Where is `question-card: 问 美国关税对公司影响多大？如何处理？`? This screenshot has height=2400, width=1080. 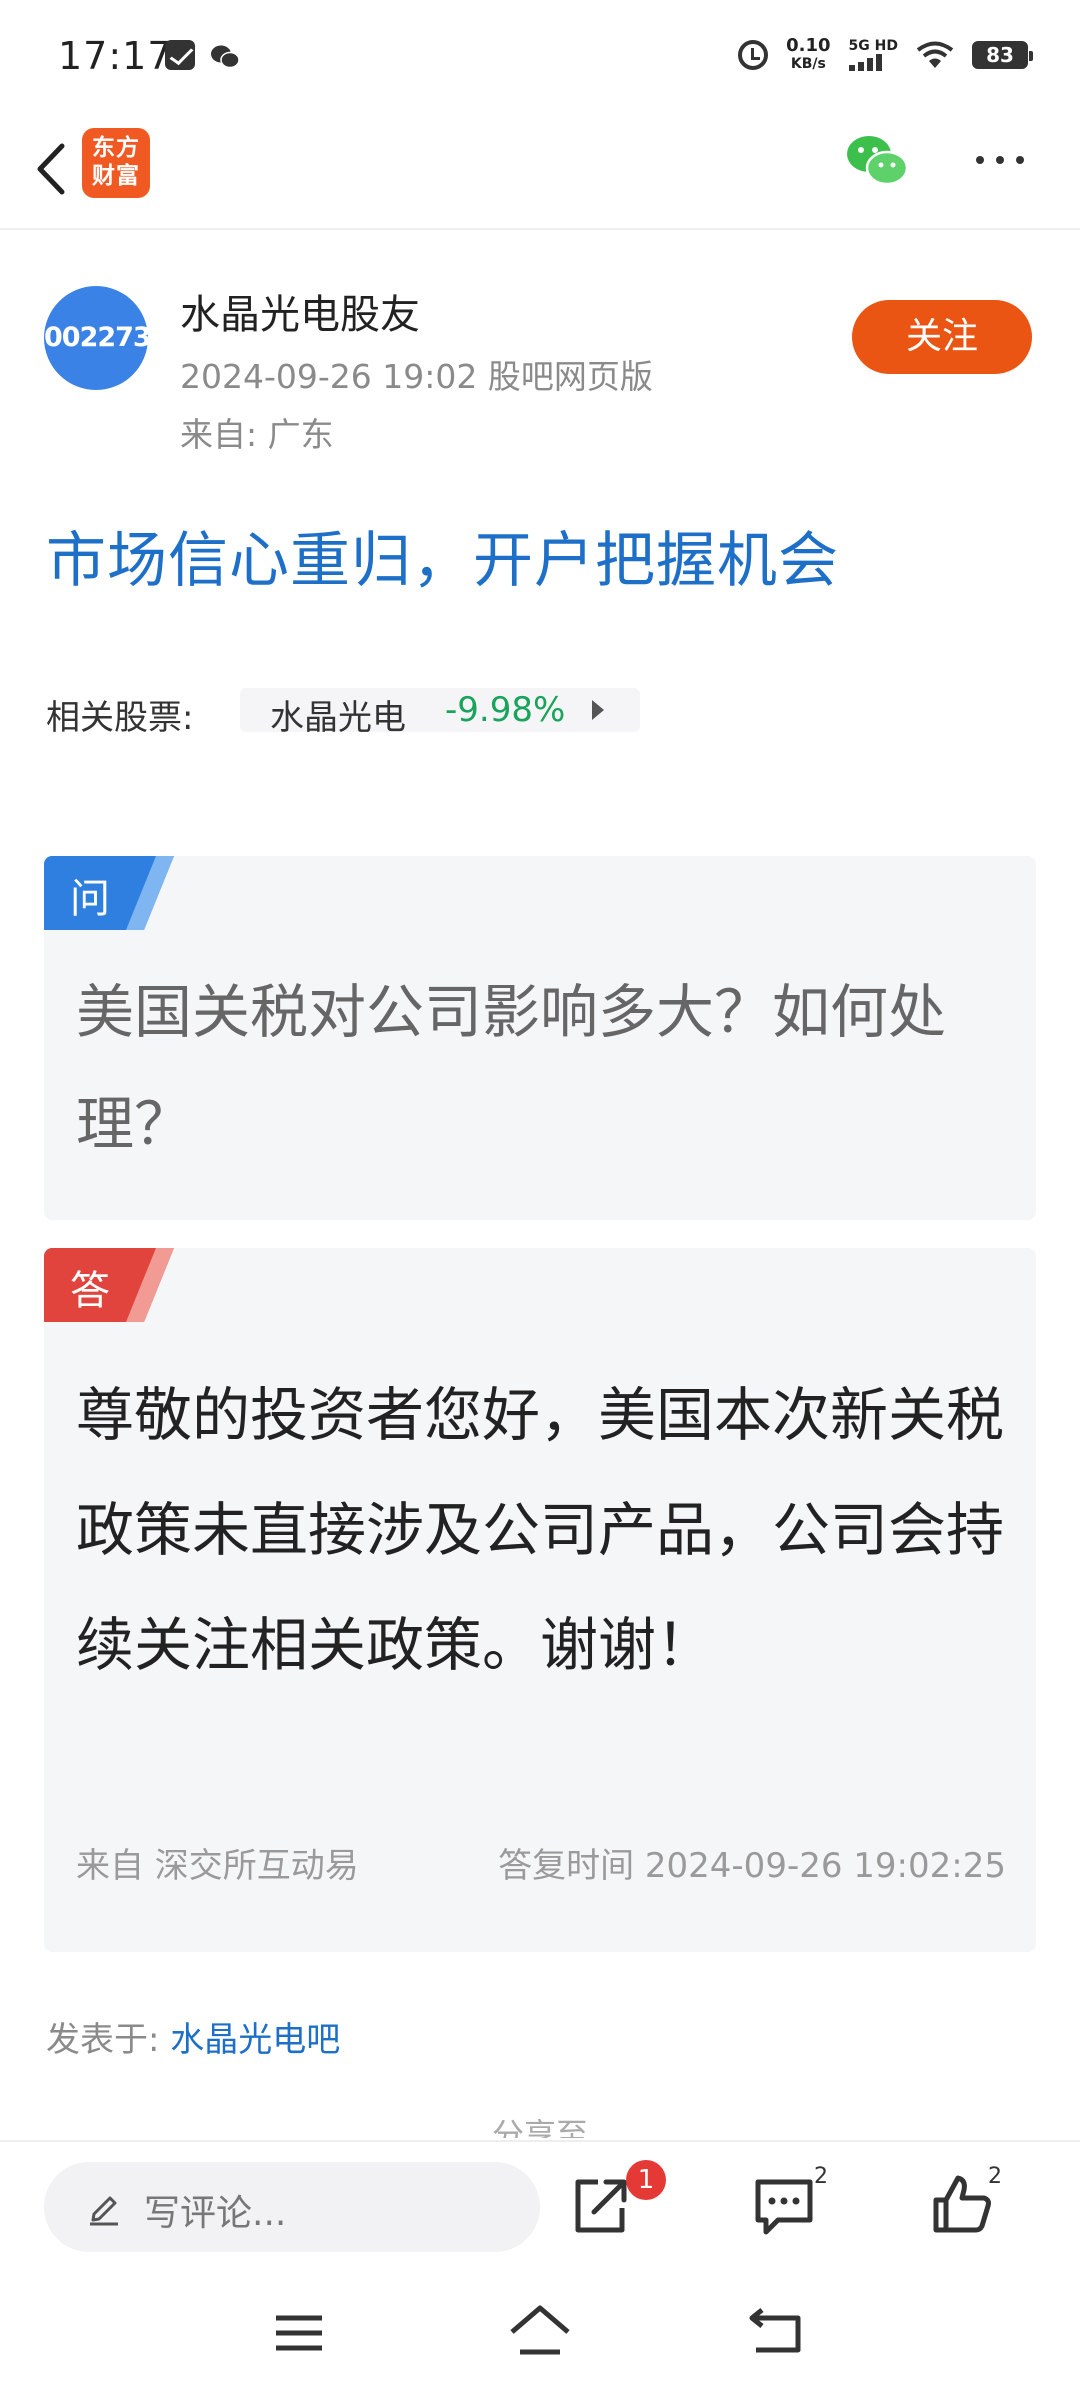 question-card: 问 美国关税对公司影响多大？如何处理？ is located at coordinates (540, 1038).